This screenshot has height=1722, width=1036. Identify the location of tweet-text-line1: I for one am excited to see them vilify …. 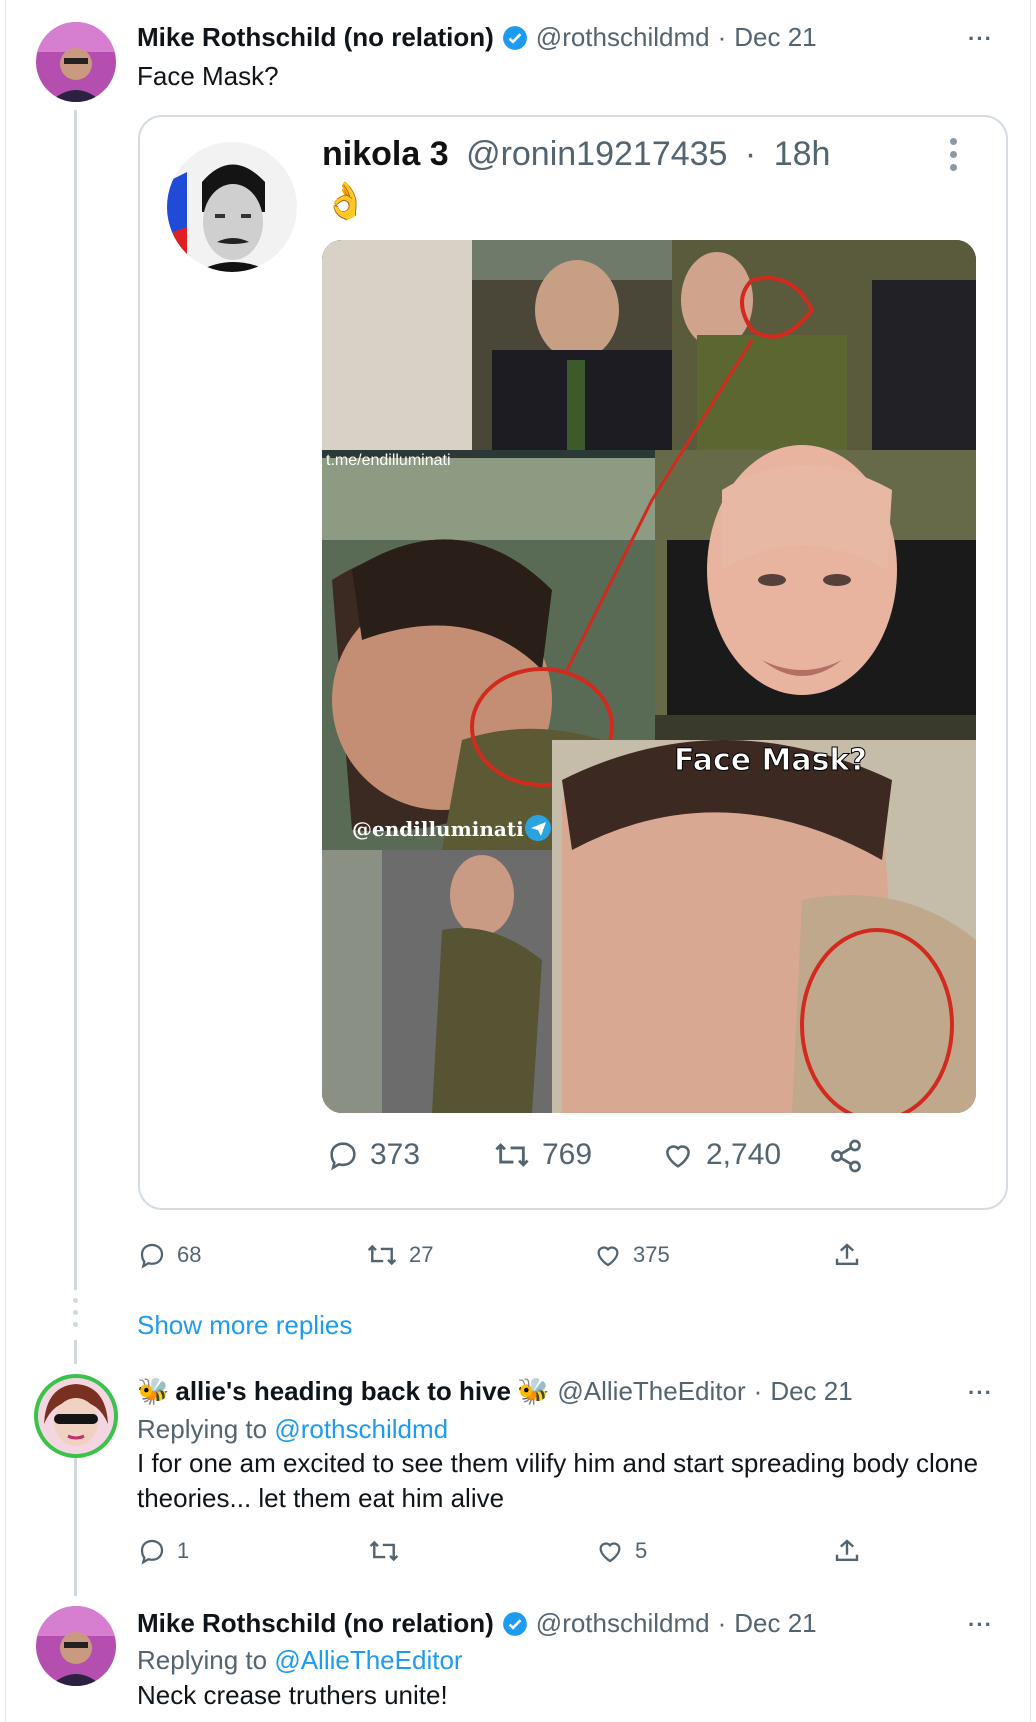
(558, 1463).